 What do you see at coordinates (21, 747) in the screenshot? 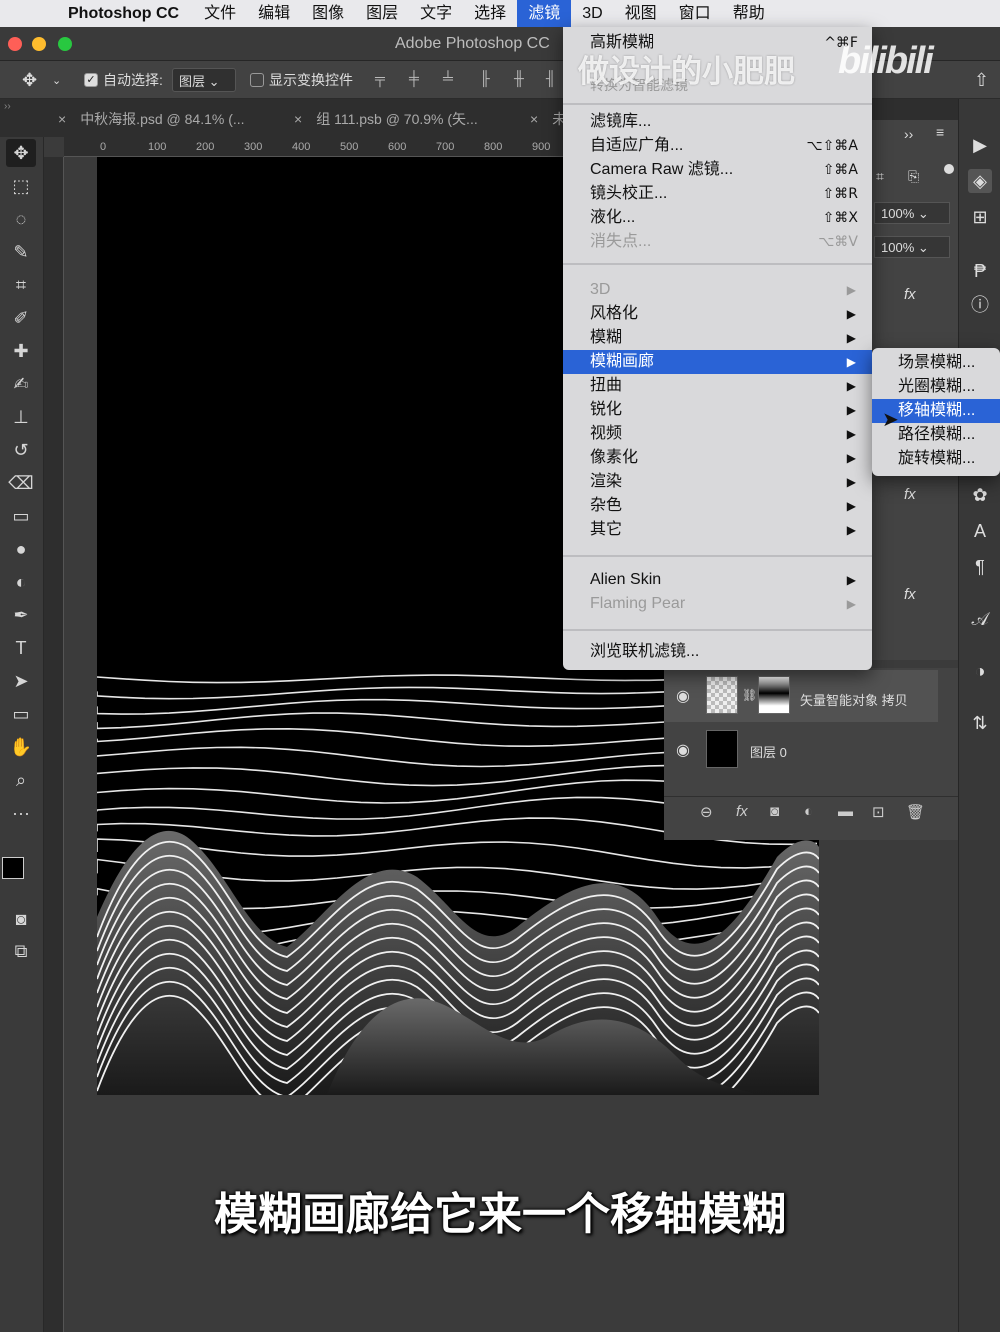
I see `hand-tool-icon: ✋` at bounding box center [21, 747].